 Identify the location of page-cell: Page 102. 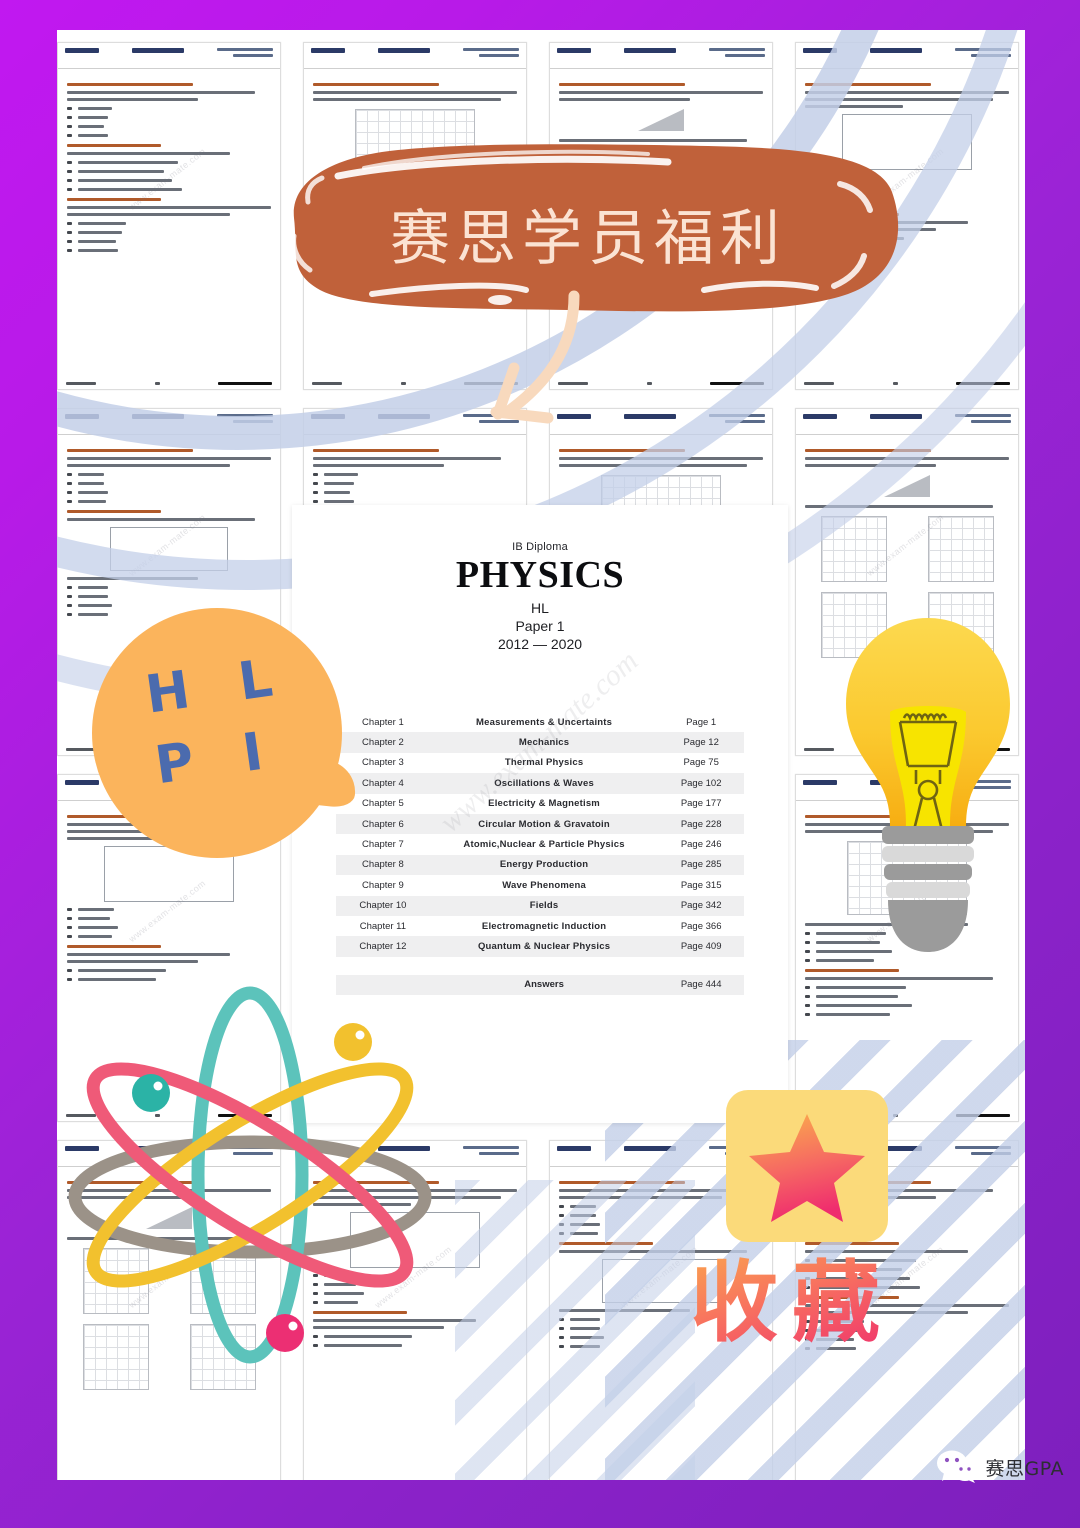
(701, 783).